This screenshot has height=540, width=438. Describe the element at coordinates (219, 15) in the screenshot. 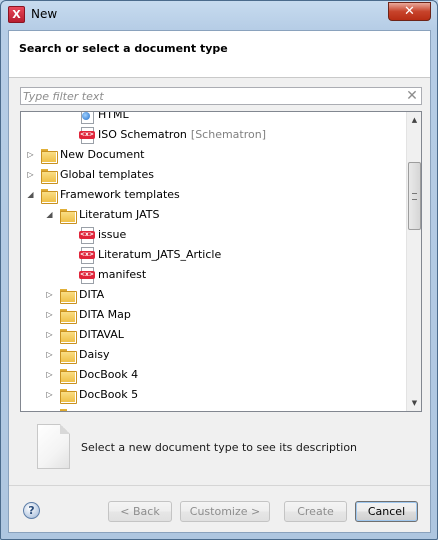

I see `title-bar: X New ✕` at that location.